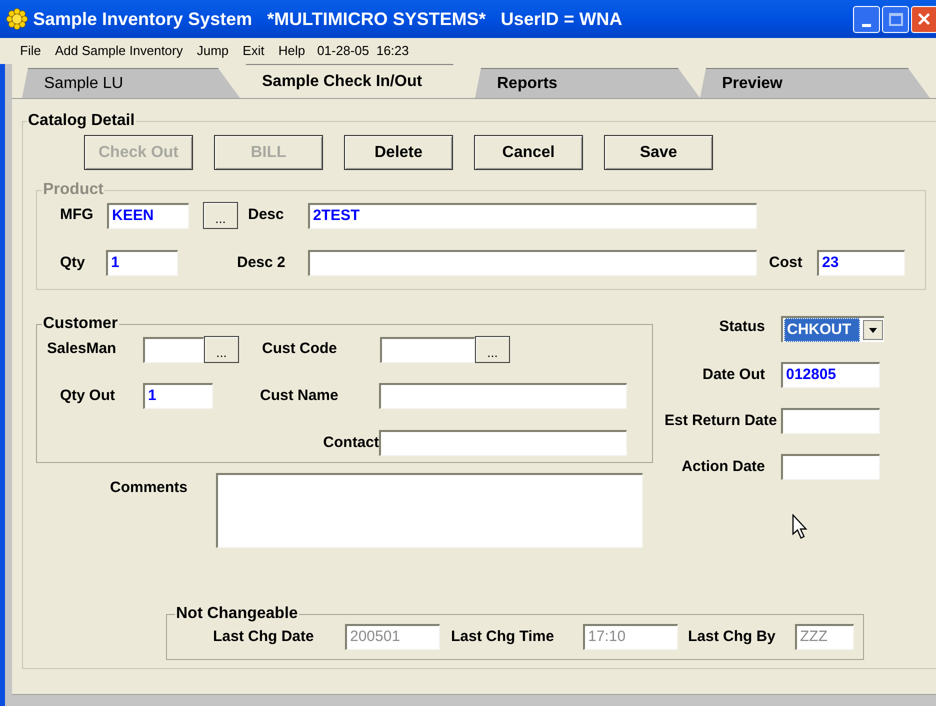  Describe the element at coordinates (822, 330) in the screenshot. I see `status-value: CHKOUT` at that location.